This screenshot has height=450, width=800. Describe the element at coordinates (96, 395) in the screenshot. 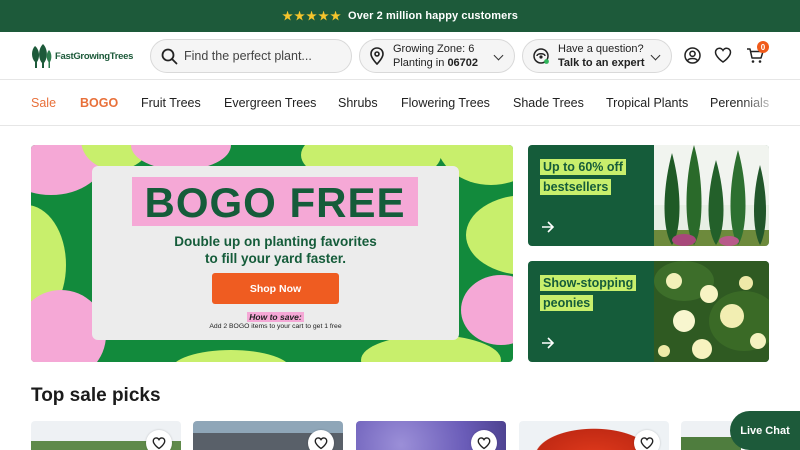

I see `section-title: Top sale picks` at that location.